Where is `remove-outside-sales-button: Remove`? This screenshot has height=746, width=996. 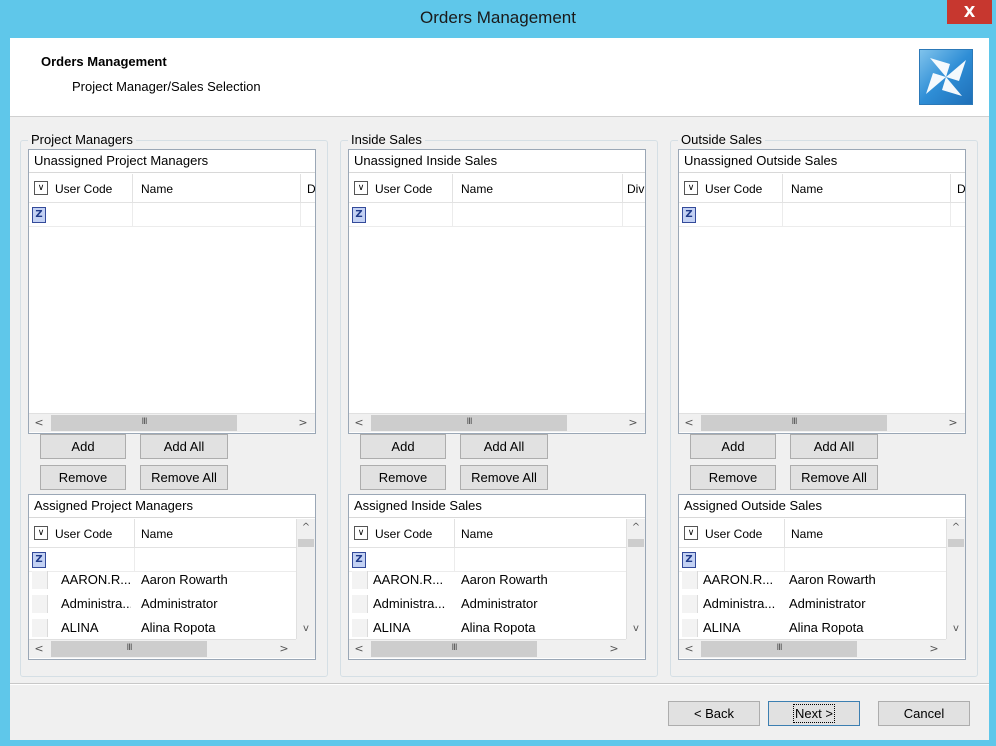
remove-outside-sales-button: Remove is located at coordinates (733, 477).